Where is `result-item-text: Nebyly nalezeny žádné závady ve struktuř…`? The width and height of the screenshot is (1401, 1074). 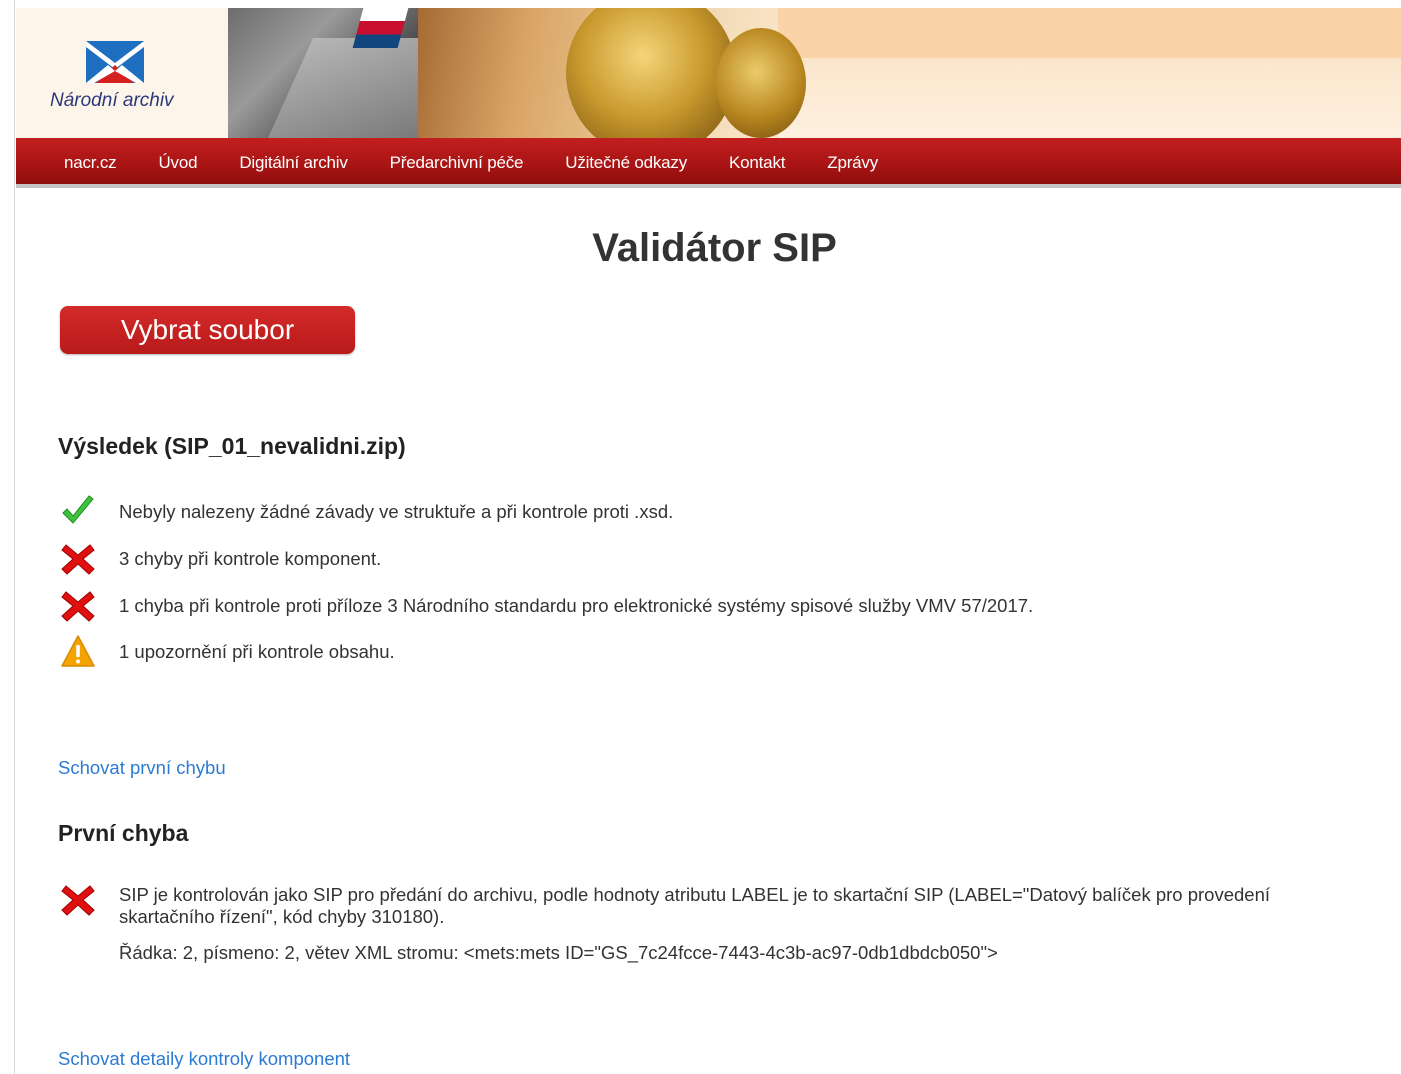 result-item-text: Nebyly nalezeny žádné závady ve struktuř… is located at coordinates (396, 511).